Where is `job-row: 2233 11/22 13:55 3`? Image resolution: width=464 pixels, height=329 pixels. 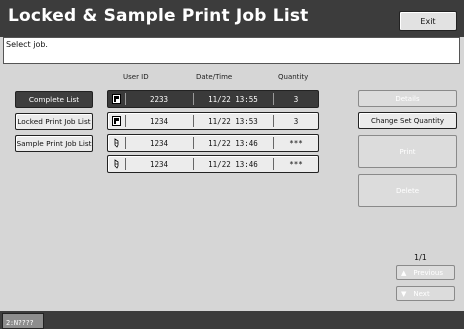
job-row: 2233 11/22 13:55 3 is located at coordinates (213, 99).